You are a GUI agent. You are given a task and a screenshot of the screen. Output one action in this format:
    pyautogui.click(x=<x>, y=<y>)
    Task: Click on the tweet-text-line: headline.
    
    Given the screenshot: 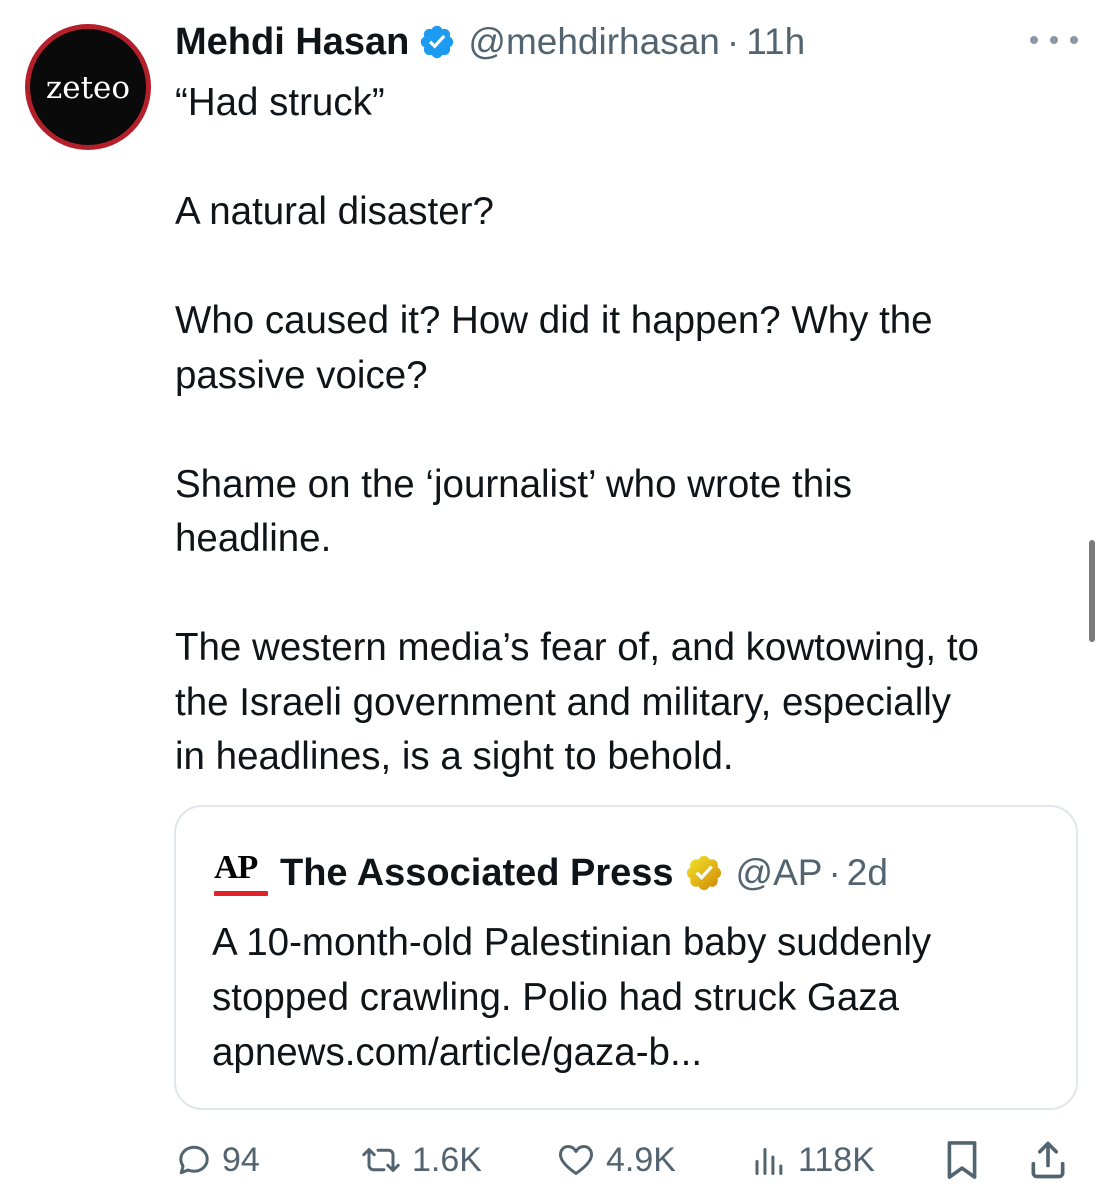 What is the action you would take?
    pyautogui.click(x=253, y=538)
    